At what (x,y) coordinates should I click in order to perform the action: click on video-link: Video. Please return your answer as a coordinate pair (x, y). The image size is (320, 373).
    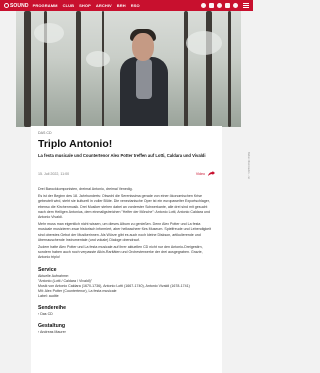
    Looking at the image, I should click on (205, 174).